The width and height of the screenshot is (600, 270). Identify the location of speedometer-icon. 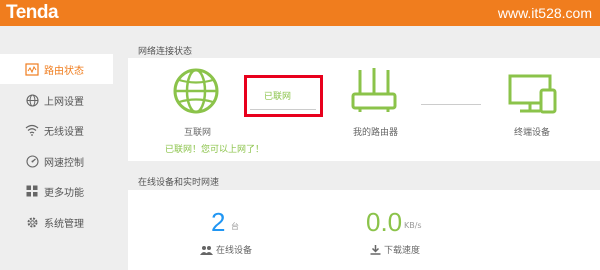
(32, 161).